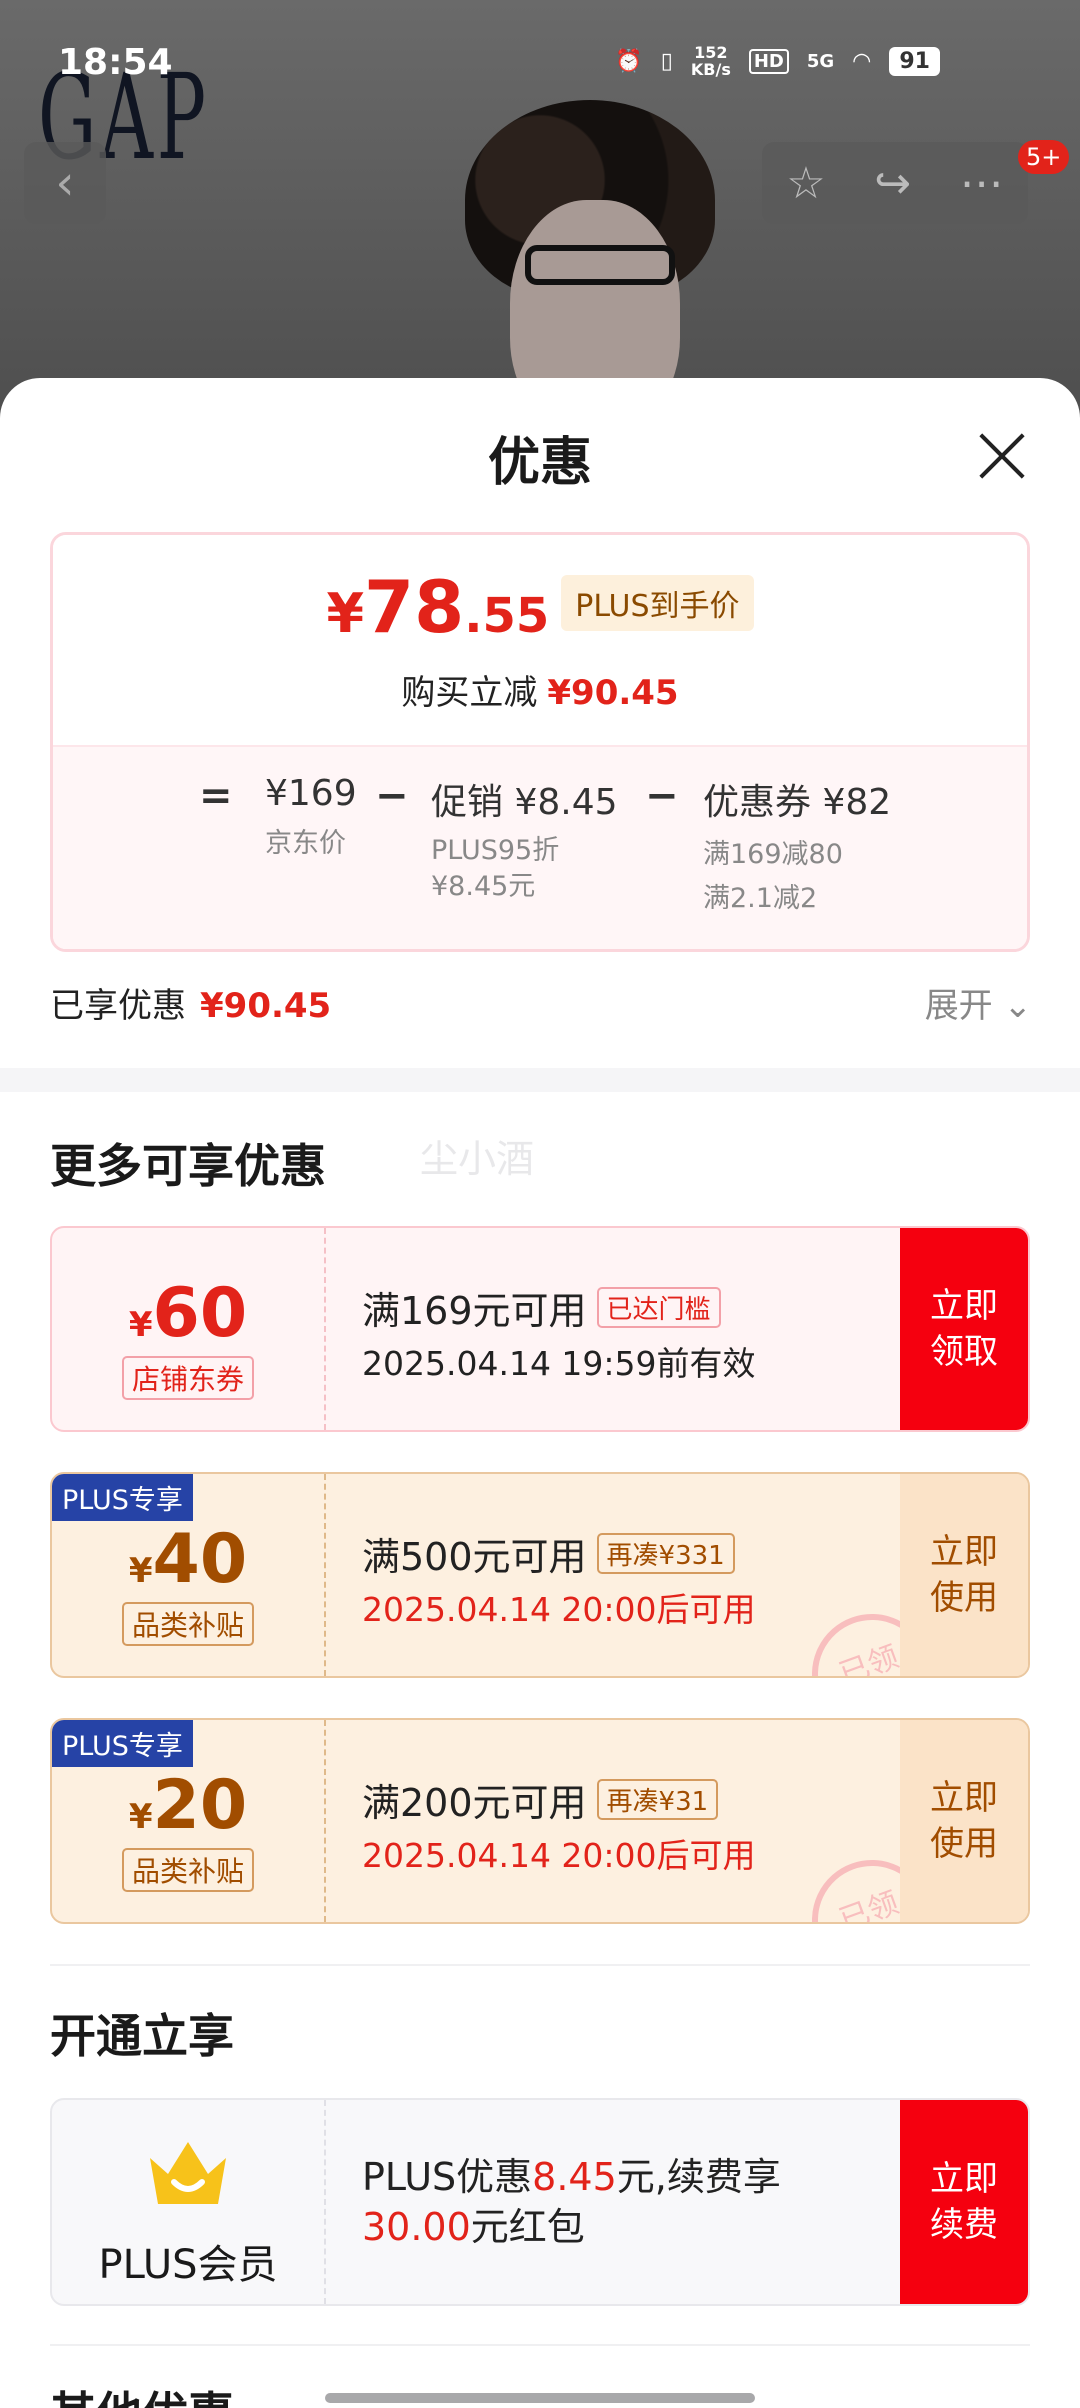  I want to click on enjoyed-discount: 已享优惠 ¥90.45, so click(191, 1006).